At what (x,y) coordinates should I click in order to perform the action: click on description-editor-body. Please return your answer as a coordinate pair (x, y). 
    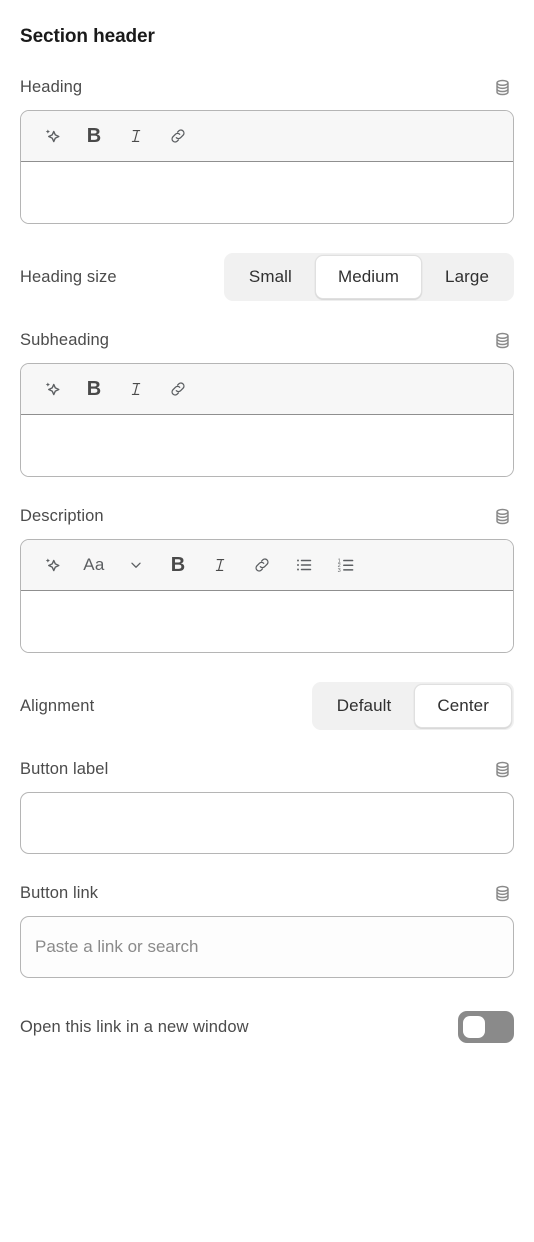
    Looking at the image, I should click on (267, 621).